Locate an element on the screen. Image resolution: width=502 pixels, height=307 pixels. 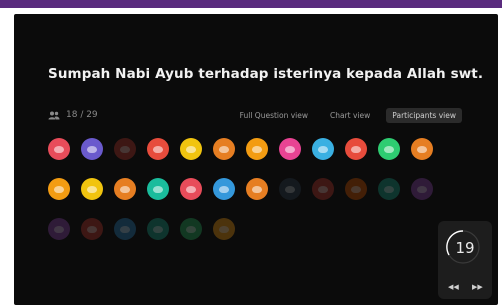
timer-value: 19 is located at coordinates (465, 248).